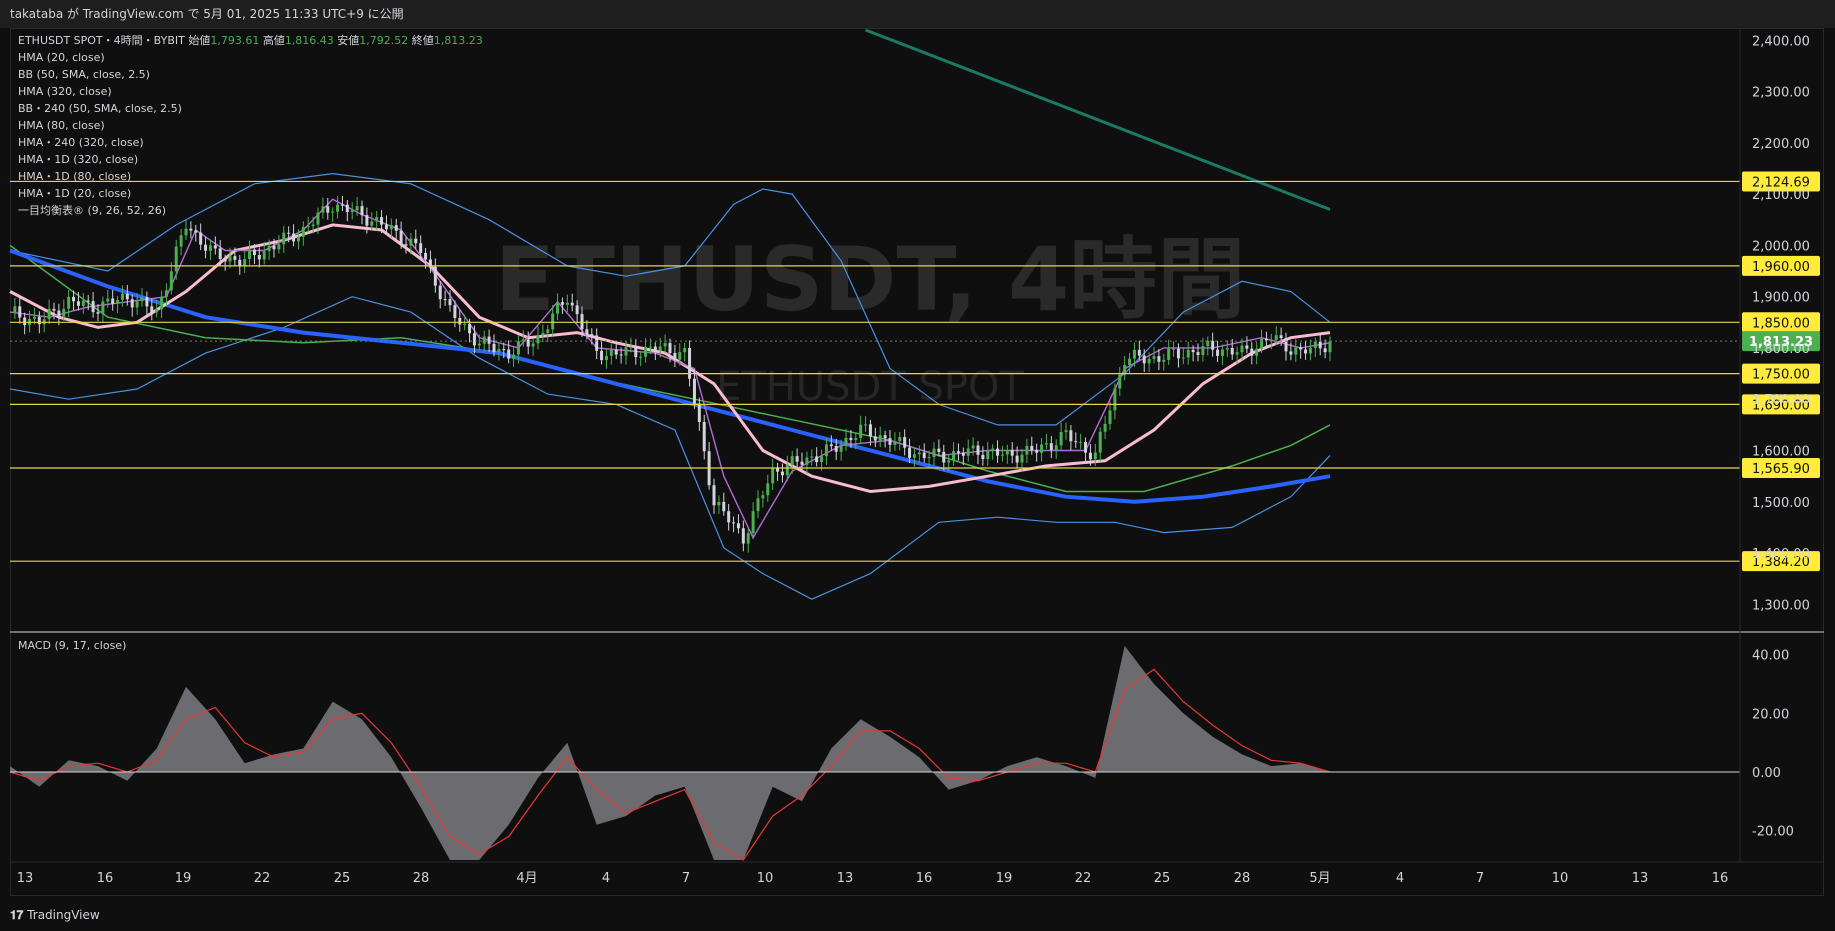  I want to click on indicator-7: HMA・1D (80, close), so click(250, 176).